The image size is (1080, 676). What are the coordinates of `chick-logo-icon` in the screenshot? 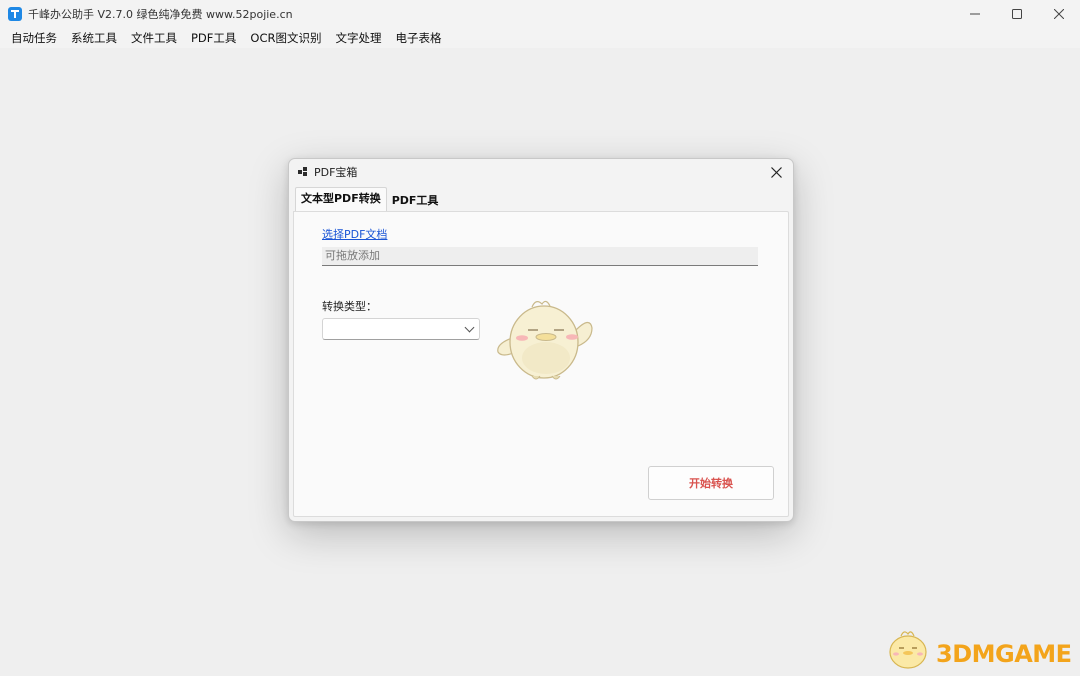 It's located at (908, 650).